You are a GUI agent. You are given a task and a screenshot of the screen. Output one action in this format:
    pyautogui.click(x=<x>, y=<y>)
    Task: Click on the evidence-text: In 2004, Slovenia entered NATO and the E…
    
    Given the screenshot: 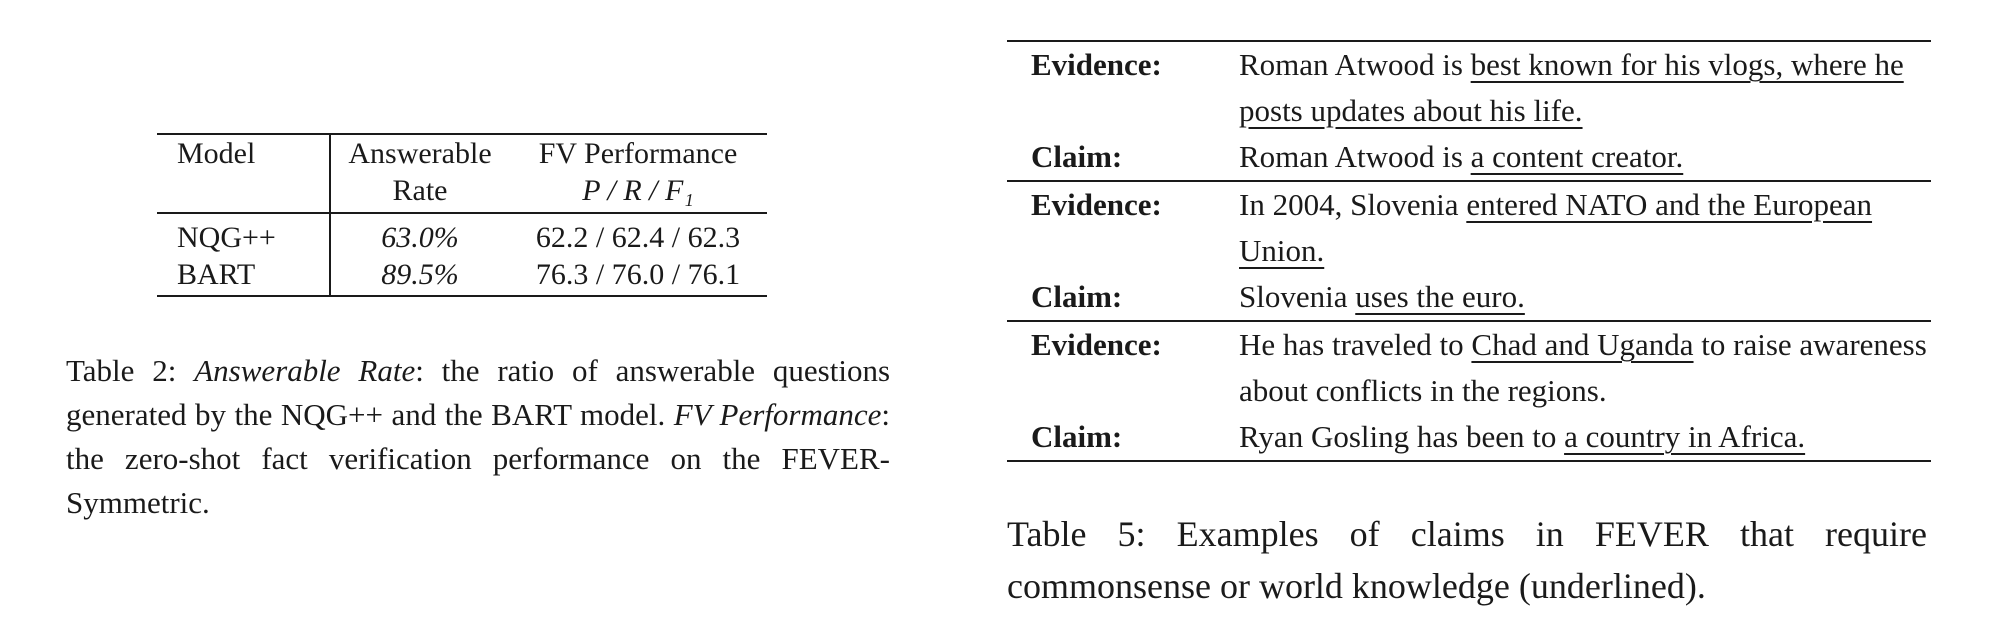 What is the action you would take?
    pyautogui.click(x=1585, y=227)
    